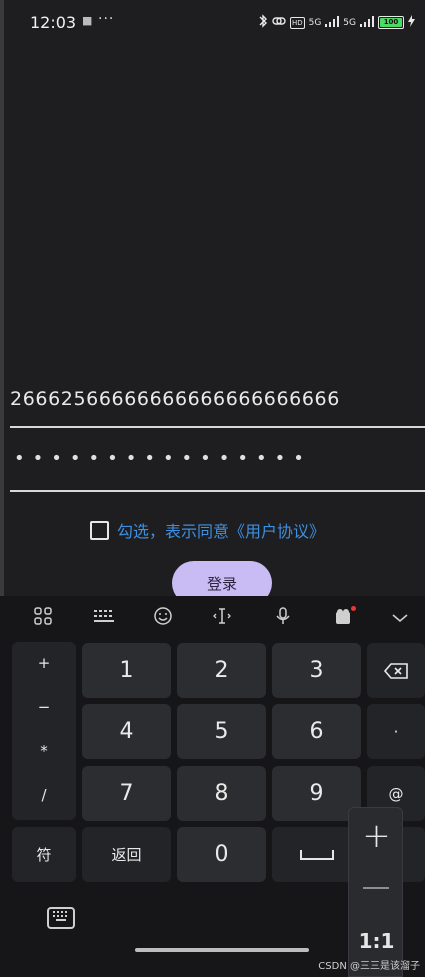 This screenshot has width=425, height=977. What do you see at coordinates (126, 793) in the screenshot?
I see `key-7: 7` at bounding box center [126, 793].